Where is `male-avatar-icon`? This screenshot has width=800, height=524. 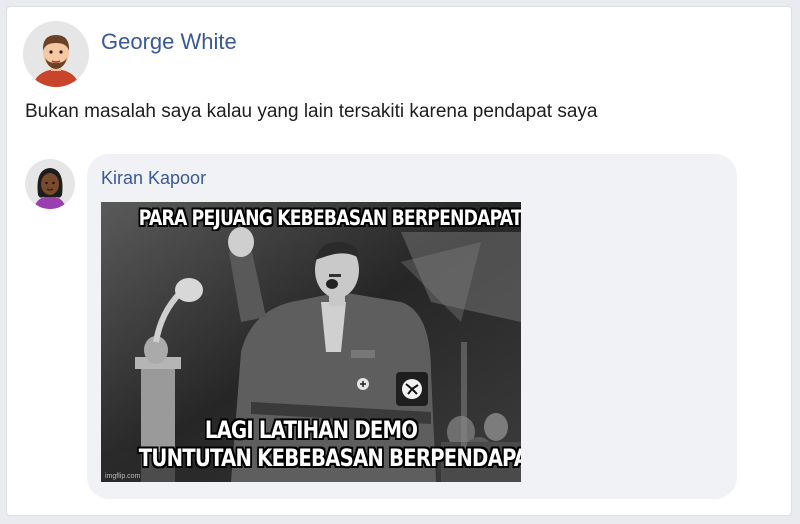 male-avatar-icon is located at coordinates (56, 54).